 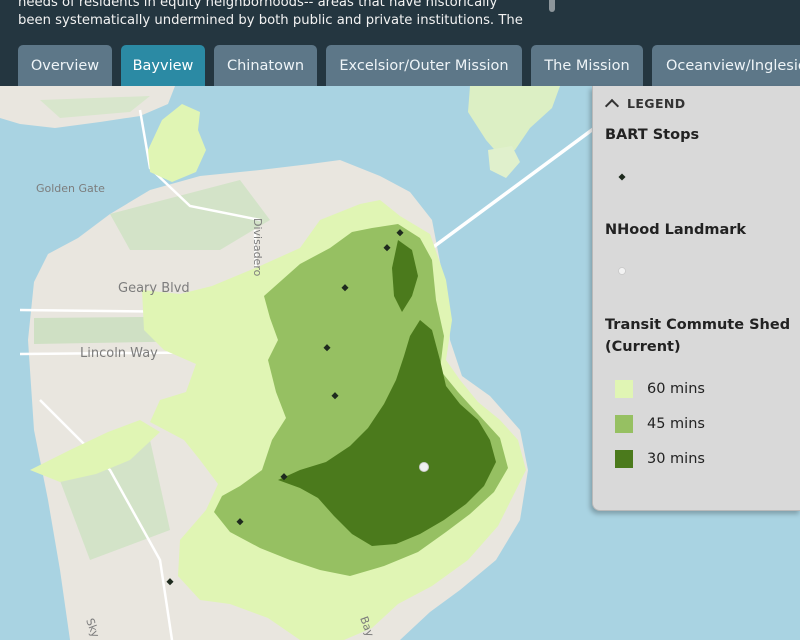 I want to click on legend-30-label: 30 mins, so click(x=676, y=459).